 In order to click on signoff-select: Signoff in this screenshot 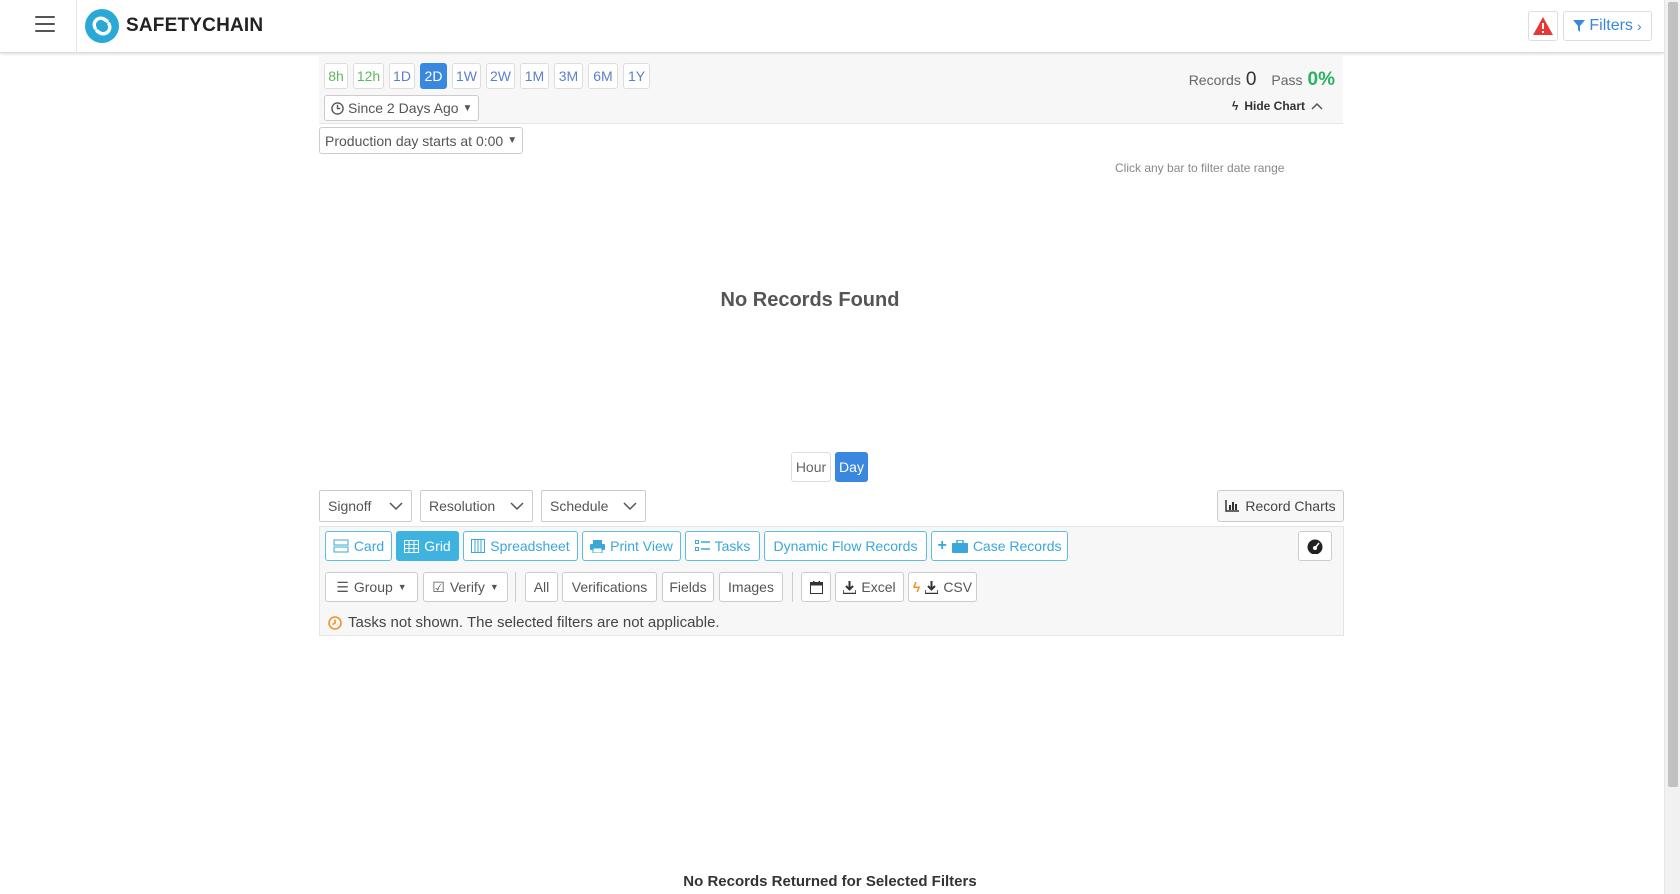, I will do `click(365, 506)`.